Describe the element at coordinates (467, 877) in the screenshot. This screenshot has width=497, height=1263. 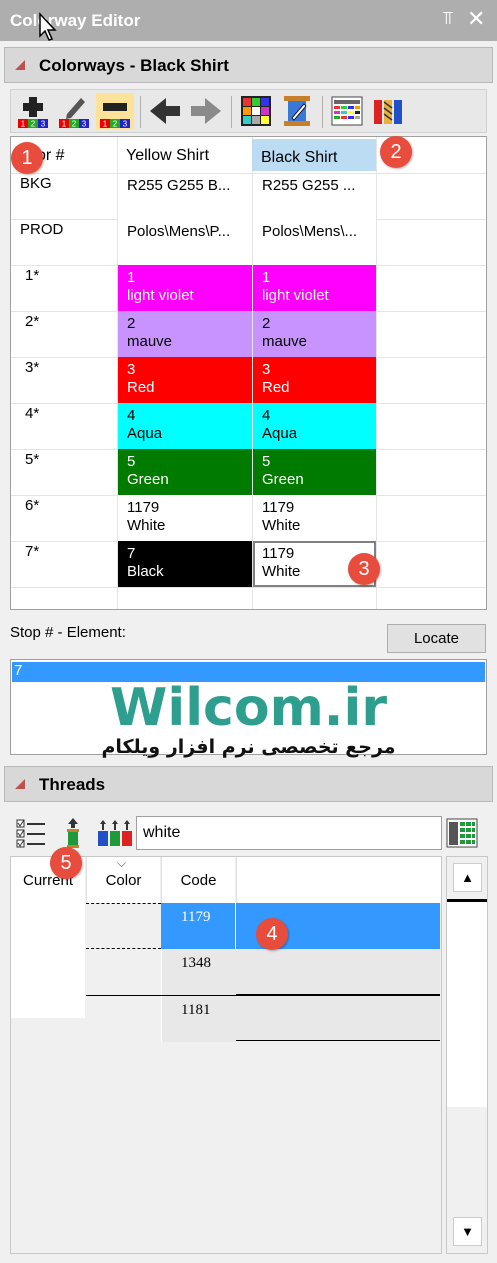
I see `scroll-up-button: ▲` at that location.